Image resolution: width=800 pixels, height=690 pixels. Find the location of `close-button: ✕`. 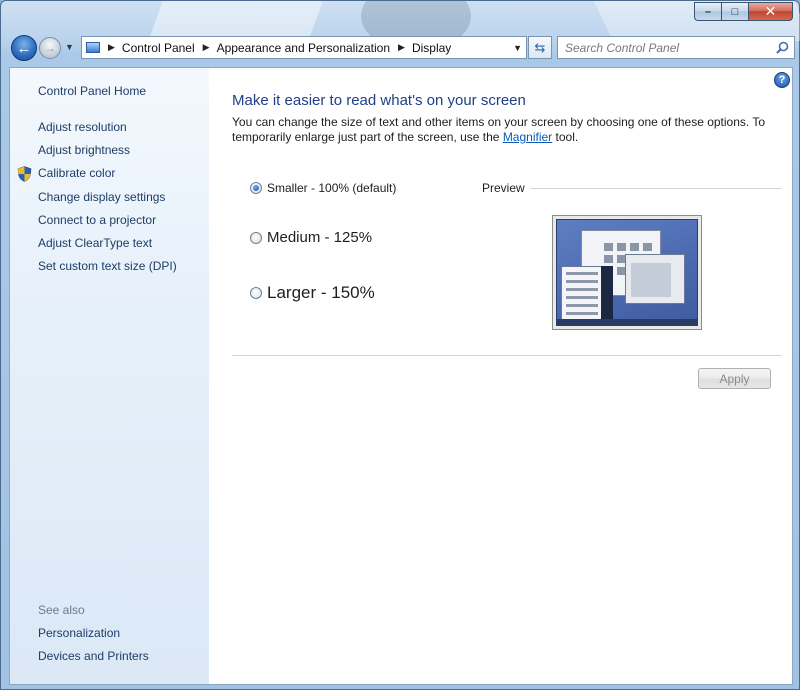

close-button: ✕ is located at coordinates (770, 11).